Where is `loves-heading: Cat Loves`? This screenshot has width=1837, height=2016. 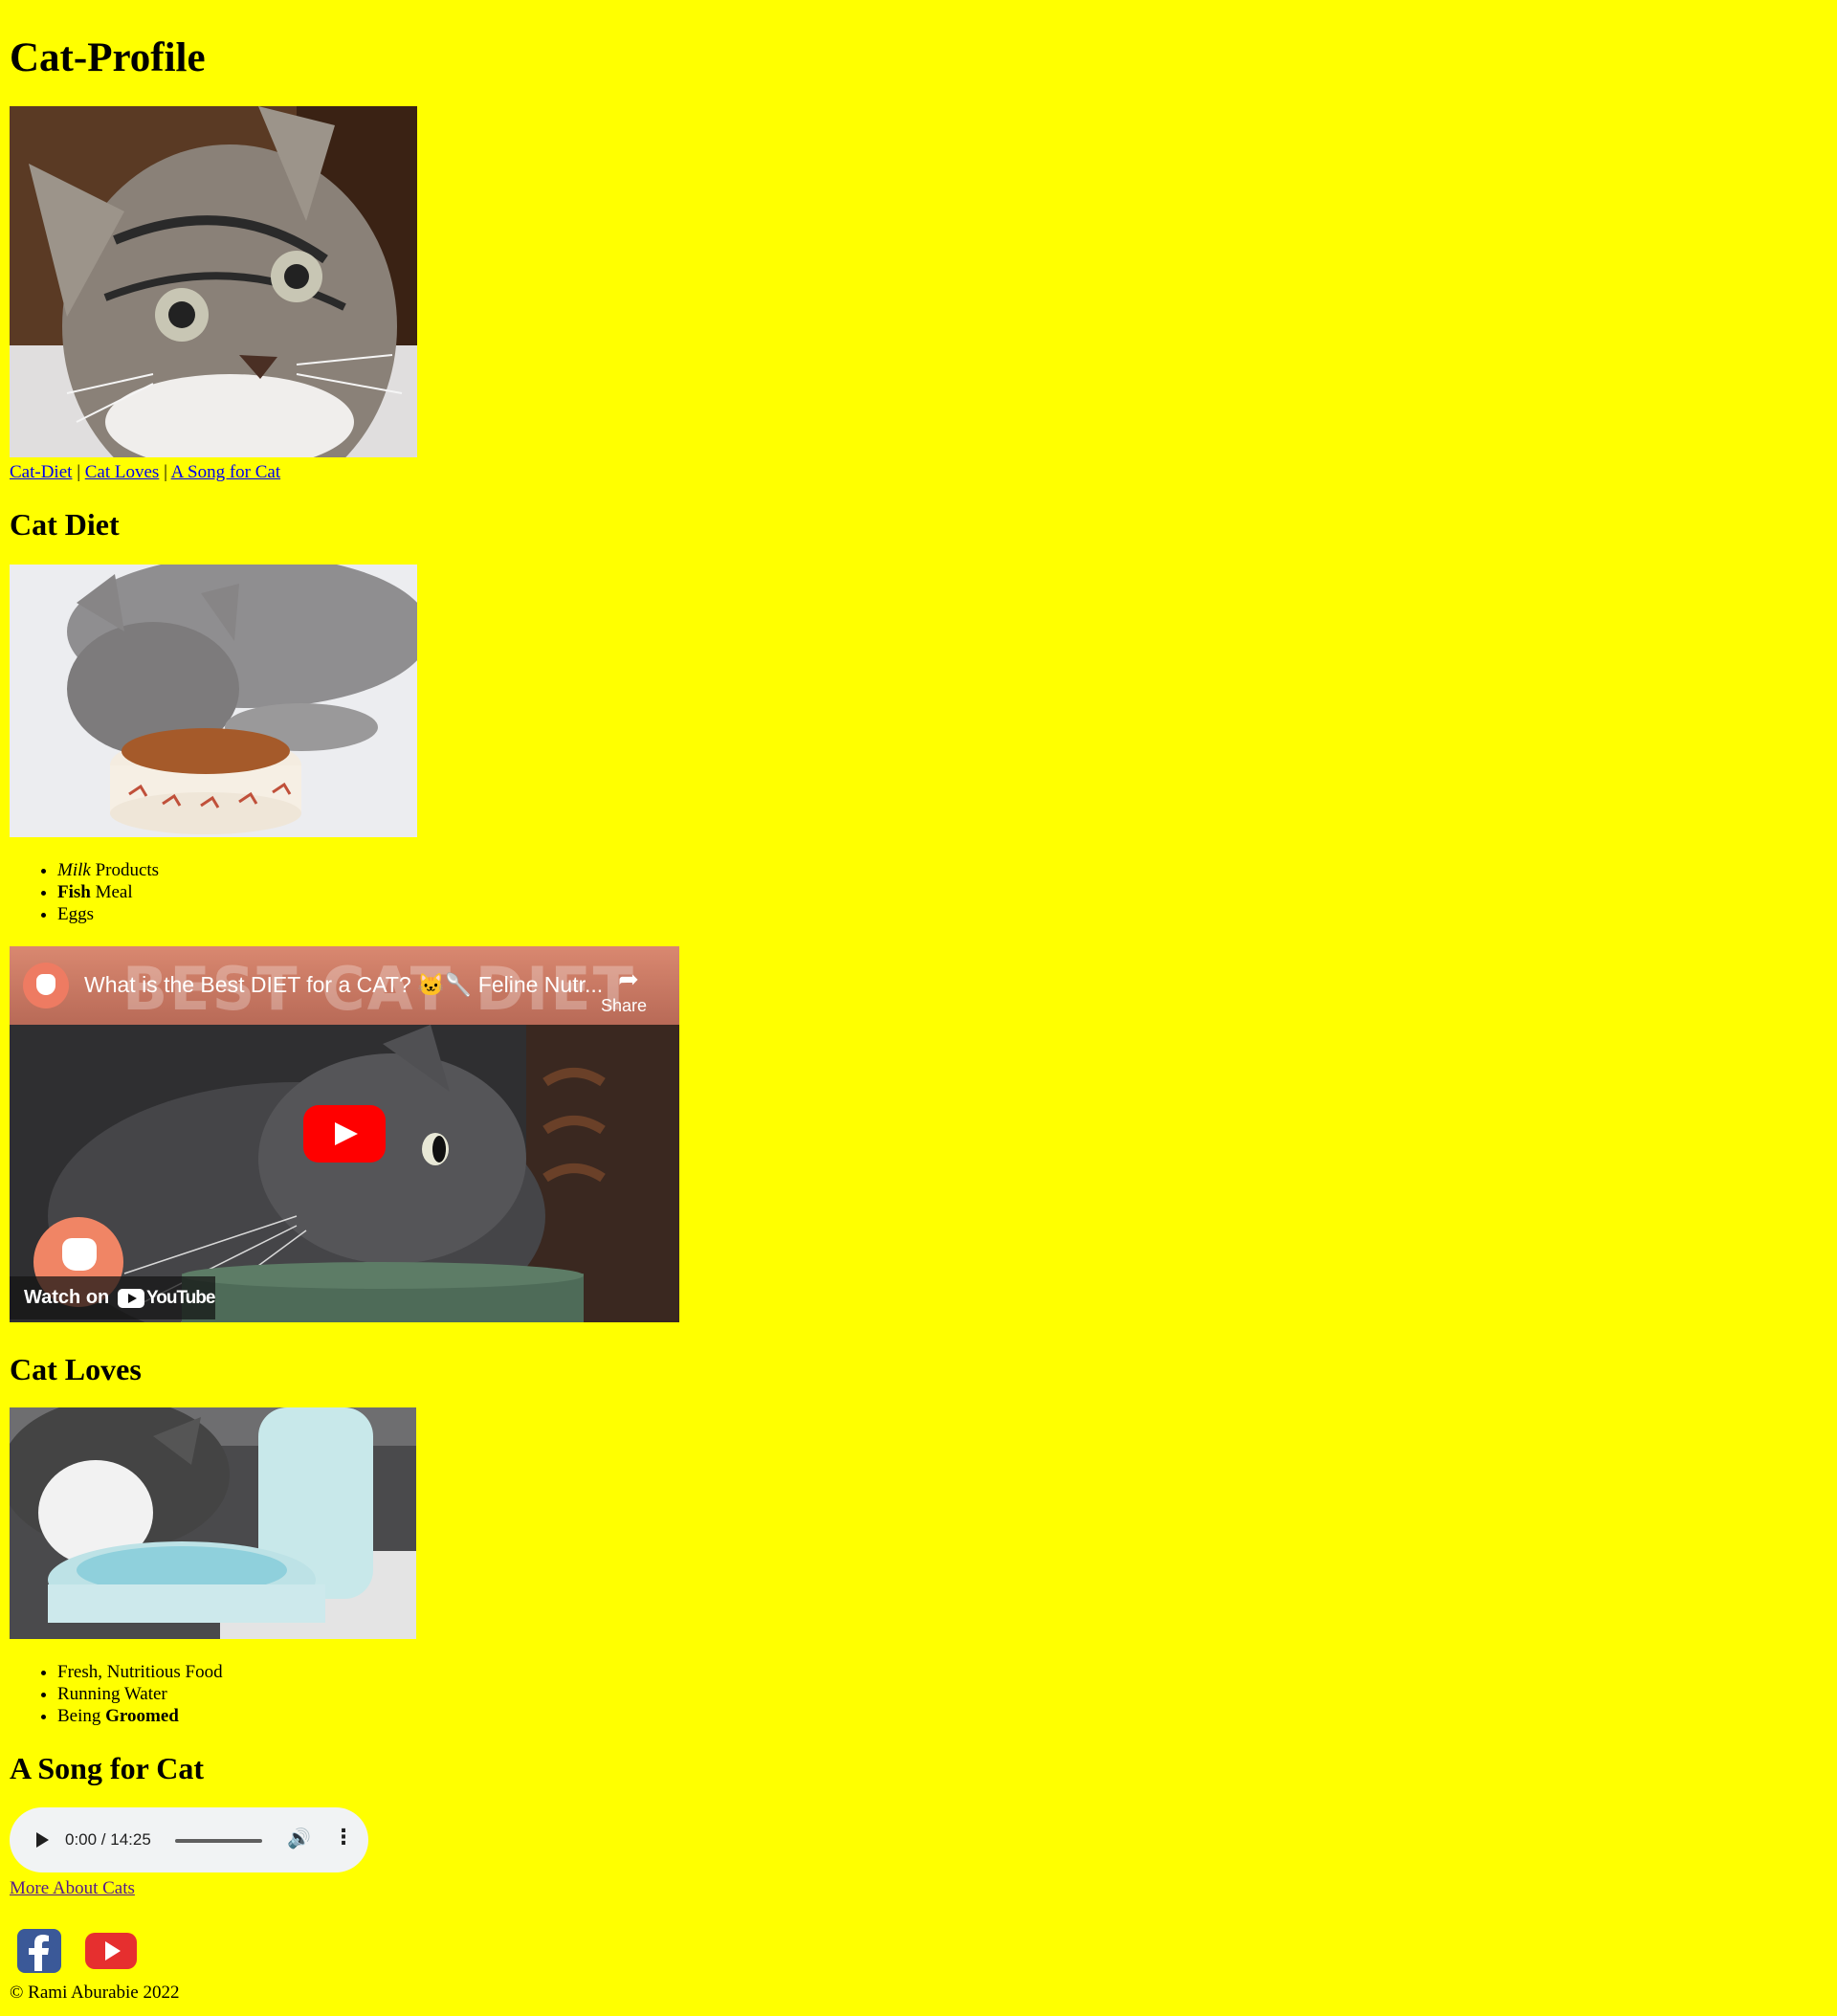
loves-heading: Cat Loves is located at coordinates (76, 1369).